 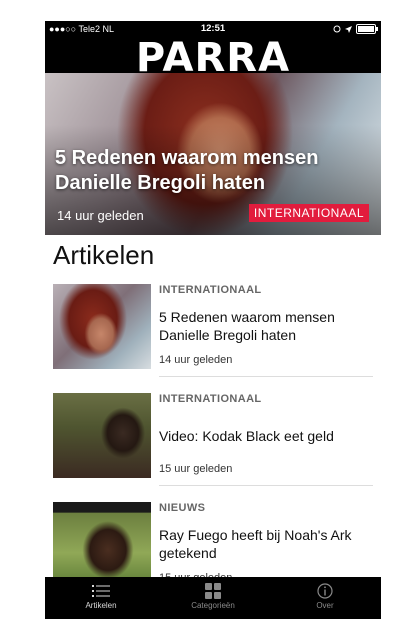 What do you see at coordinates (325, 605) in the screenshot?
I see `tab-label: Over` at bounding box center [325, 605].